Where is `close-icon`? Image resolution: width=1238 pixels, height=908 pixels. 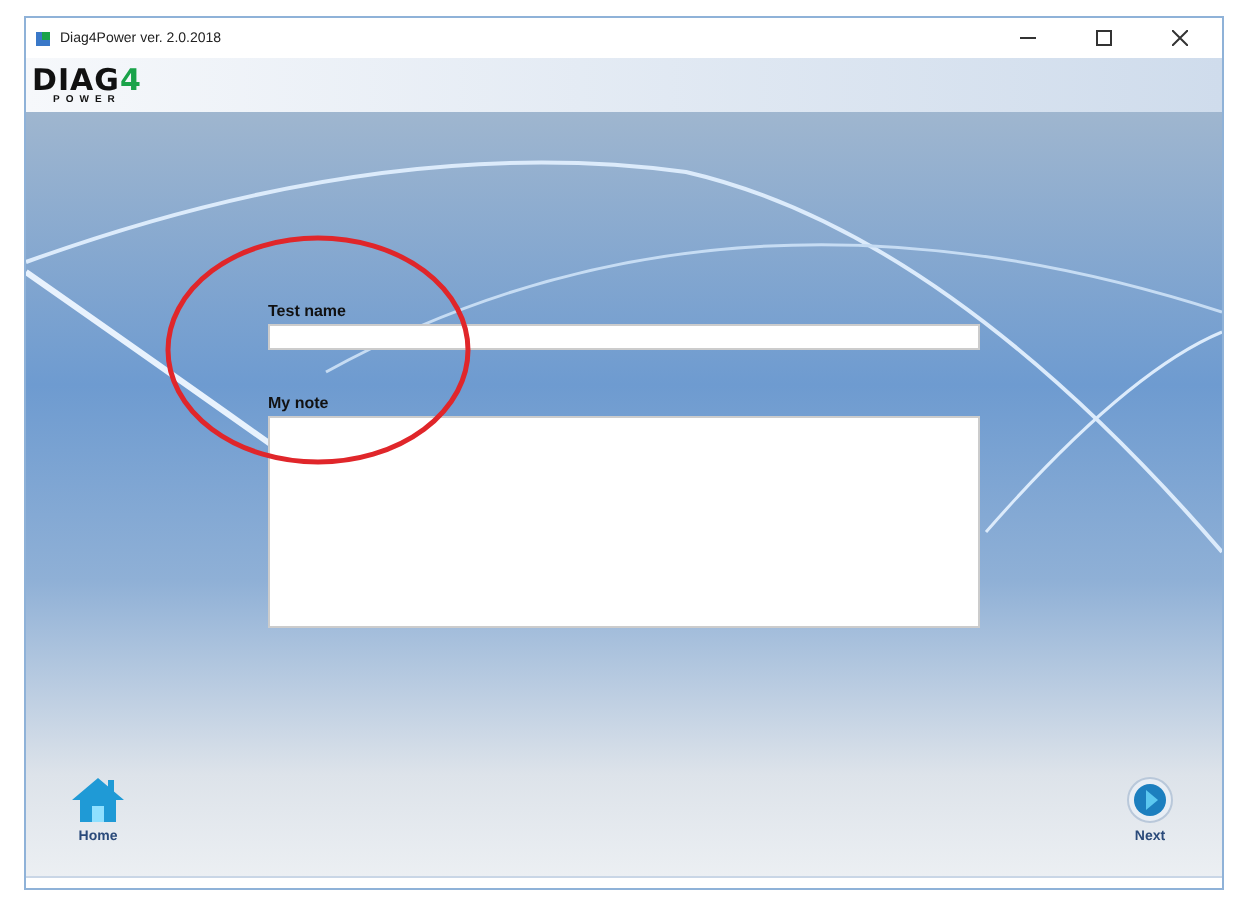 close-icon is located at coordinates (1180, 38).